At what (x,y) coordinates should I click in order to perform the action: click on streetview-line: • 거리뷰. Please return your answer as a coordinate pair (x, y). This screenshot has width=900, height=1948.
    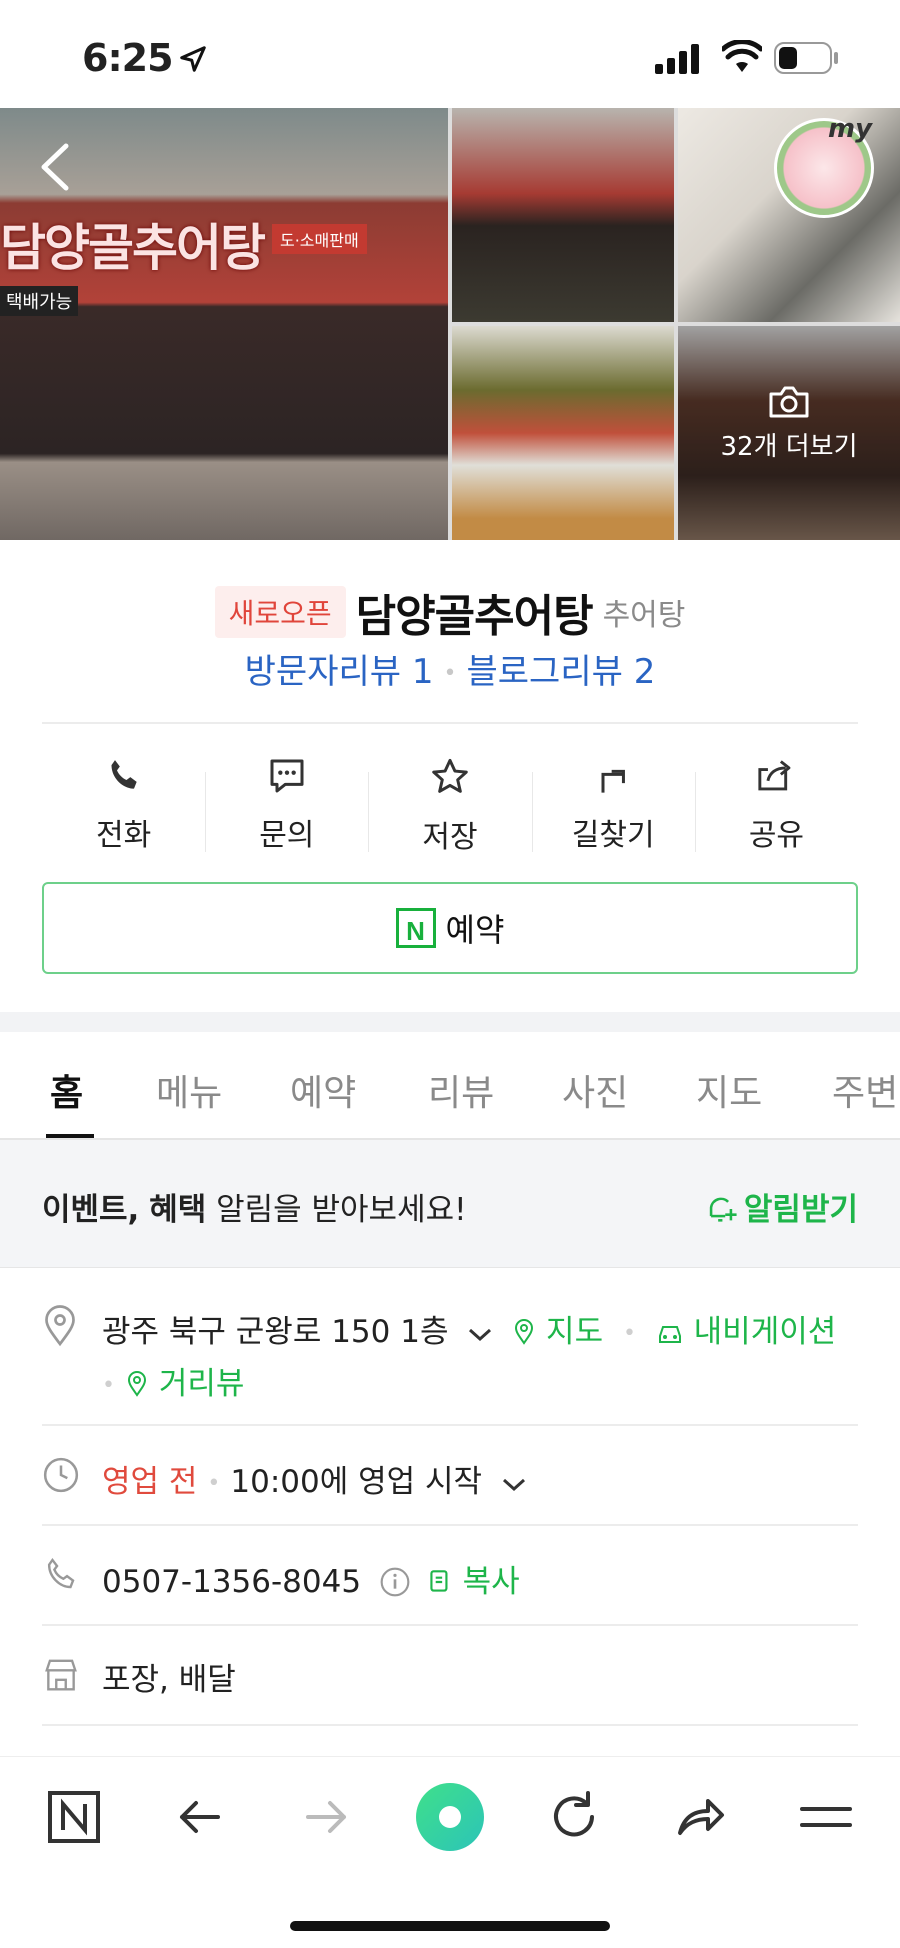
    Looking at the image, I should click on (173, 1384).